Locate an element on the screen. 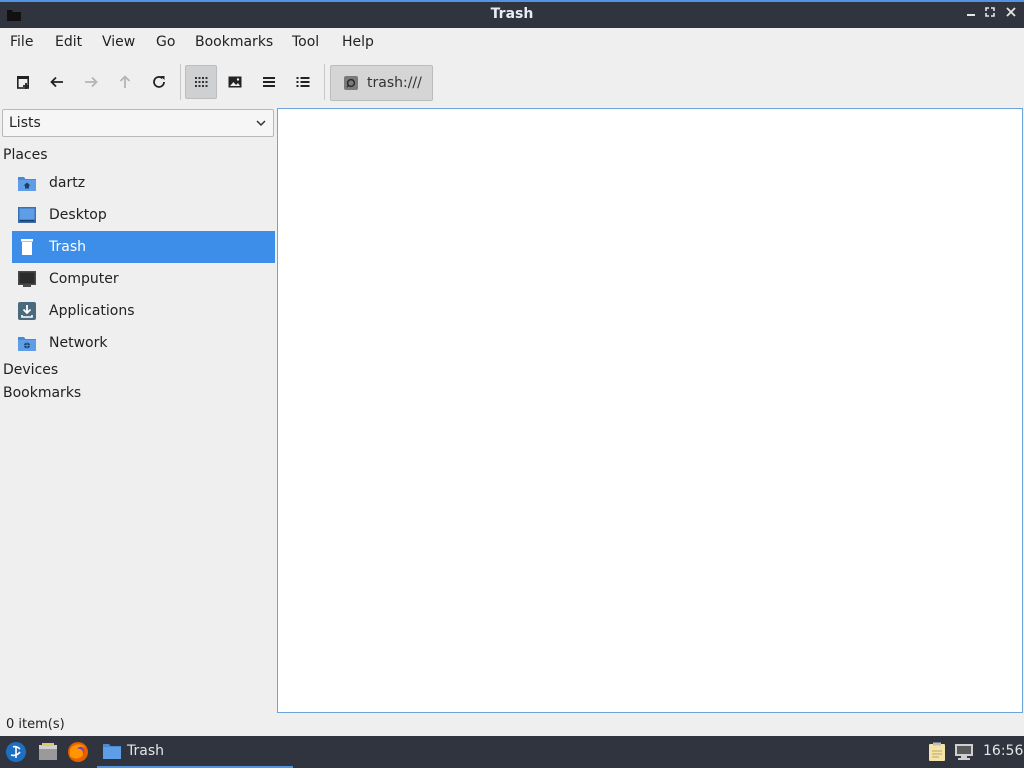  menu-view: View is located at coordinates (118, 42).